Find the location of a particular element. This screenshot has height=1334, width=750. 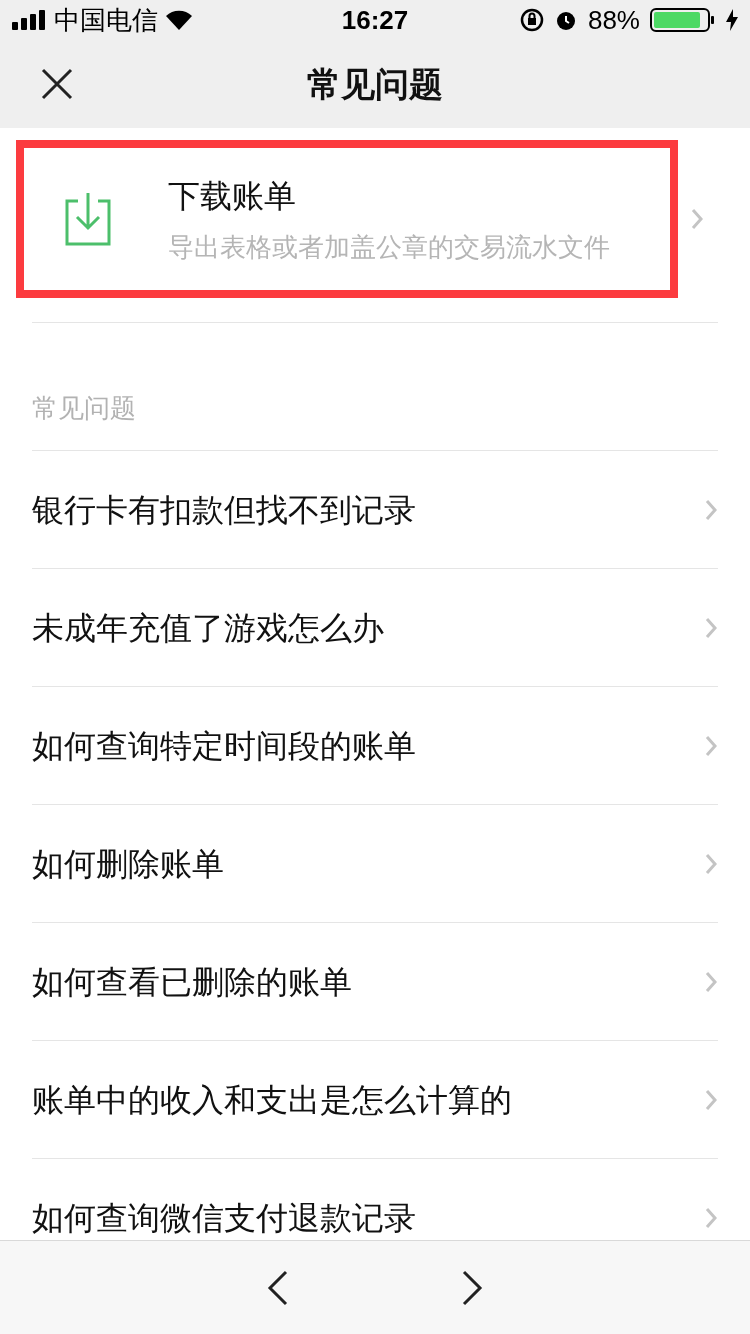

download-icon is located at coordinates (88, 219).